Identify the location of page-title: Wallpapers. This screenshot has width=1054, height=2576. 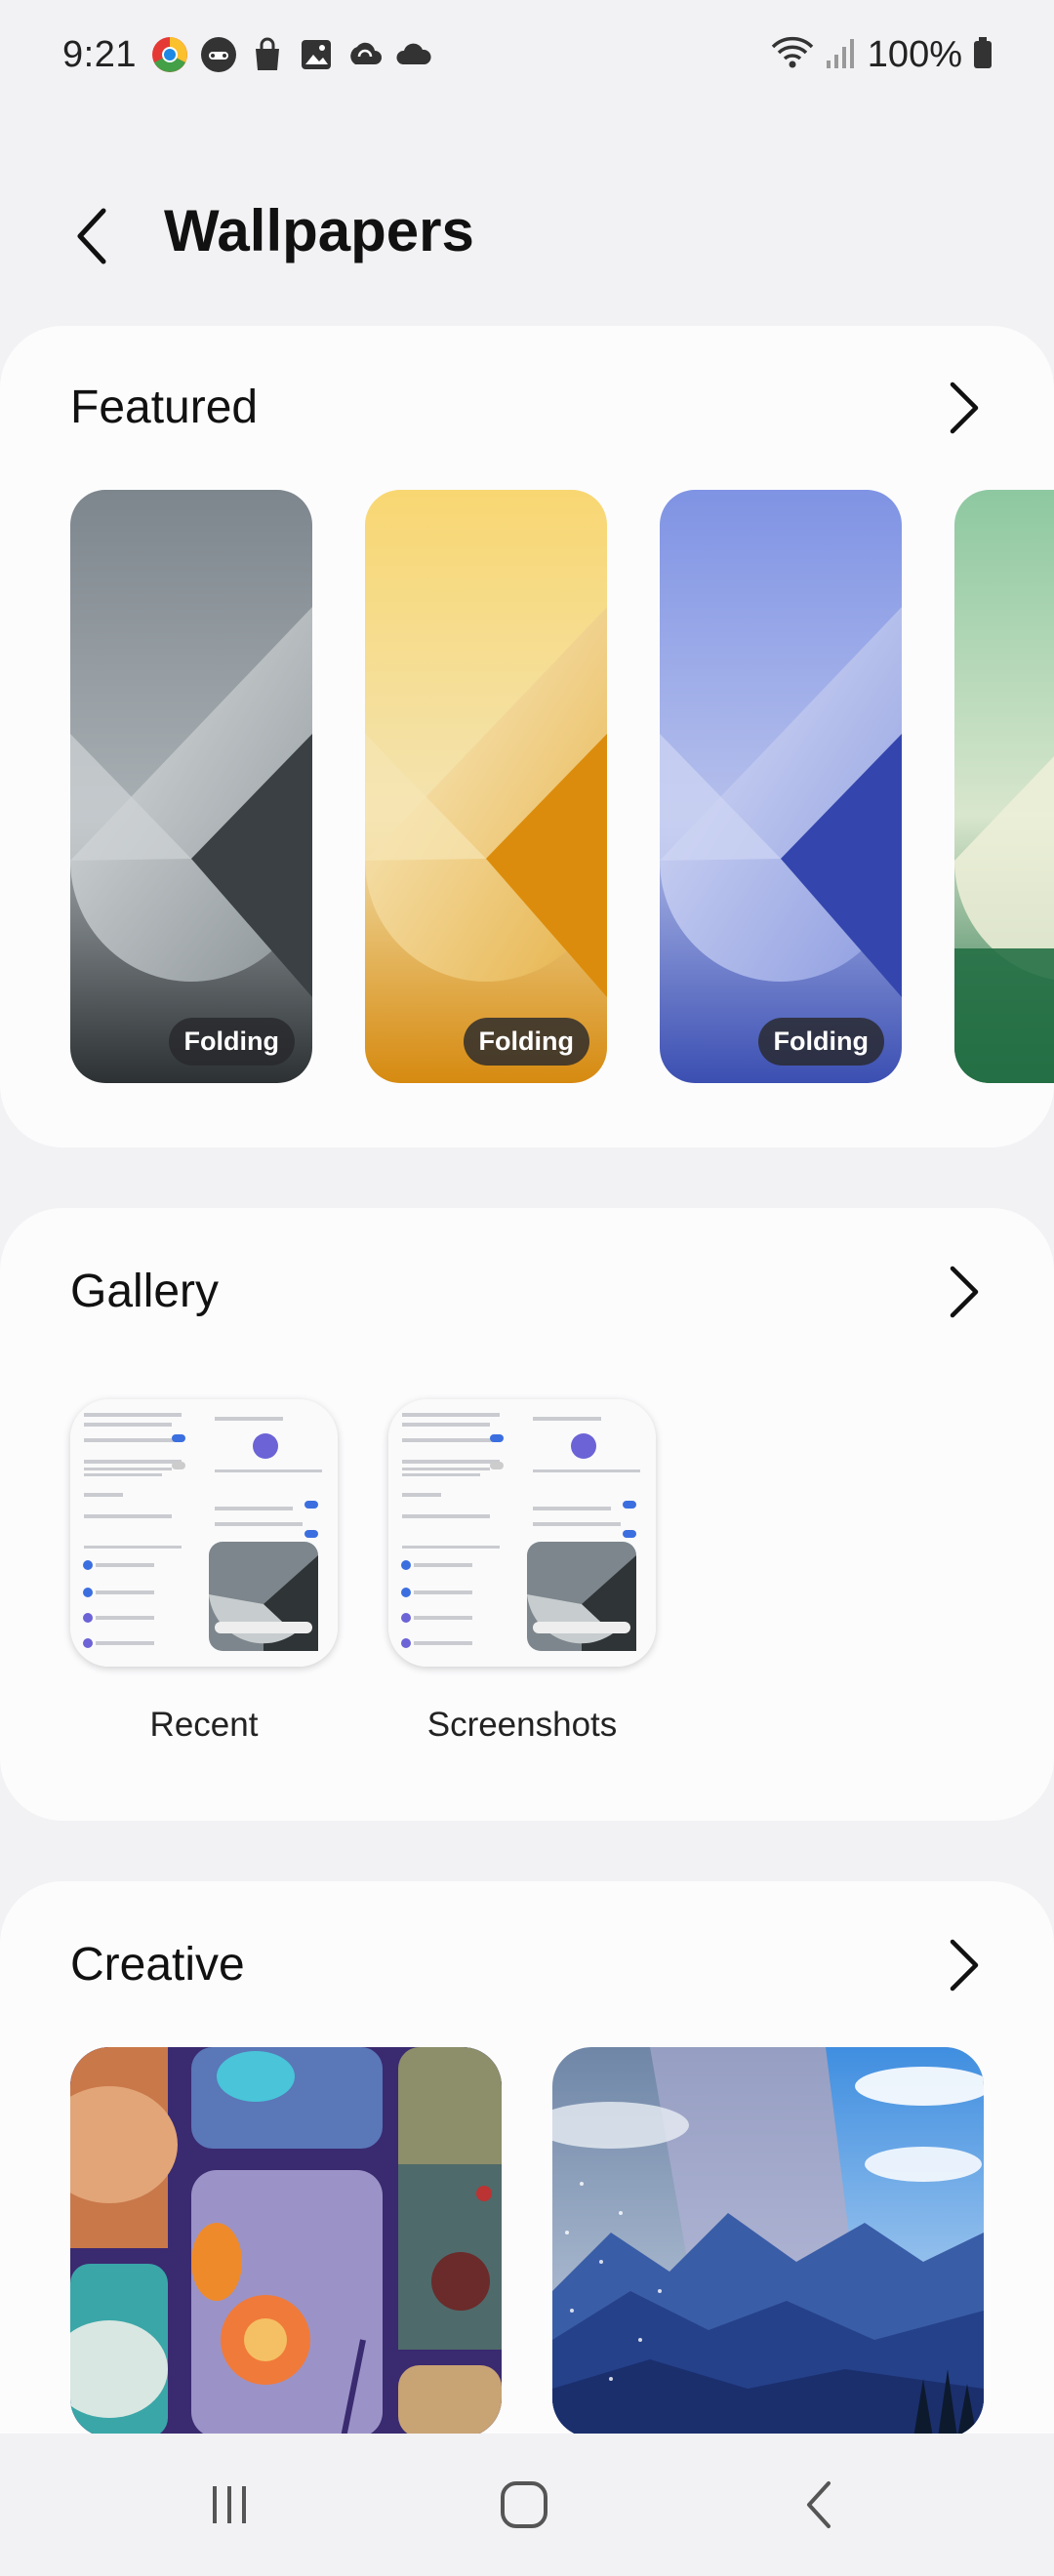
(319, 230).